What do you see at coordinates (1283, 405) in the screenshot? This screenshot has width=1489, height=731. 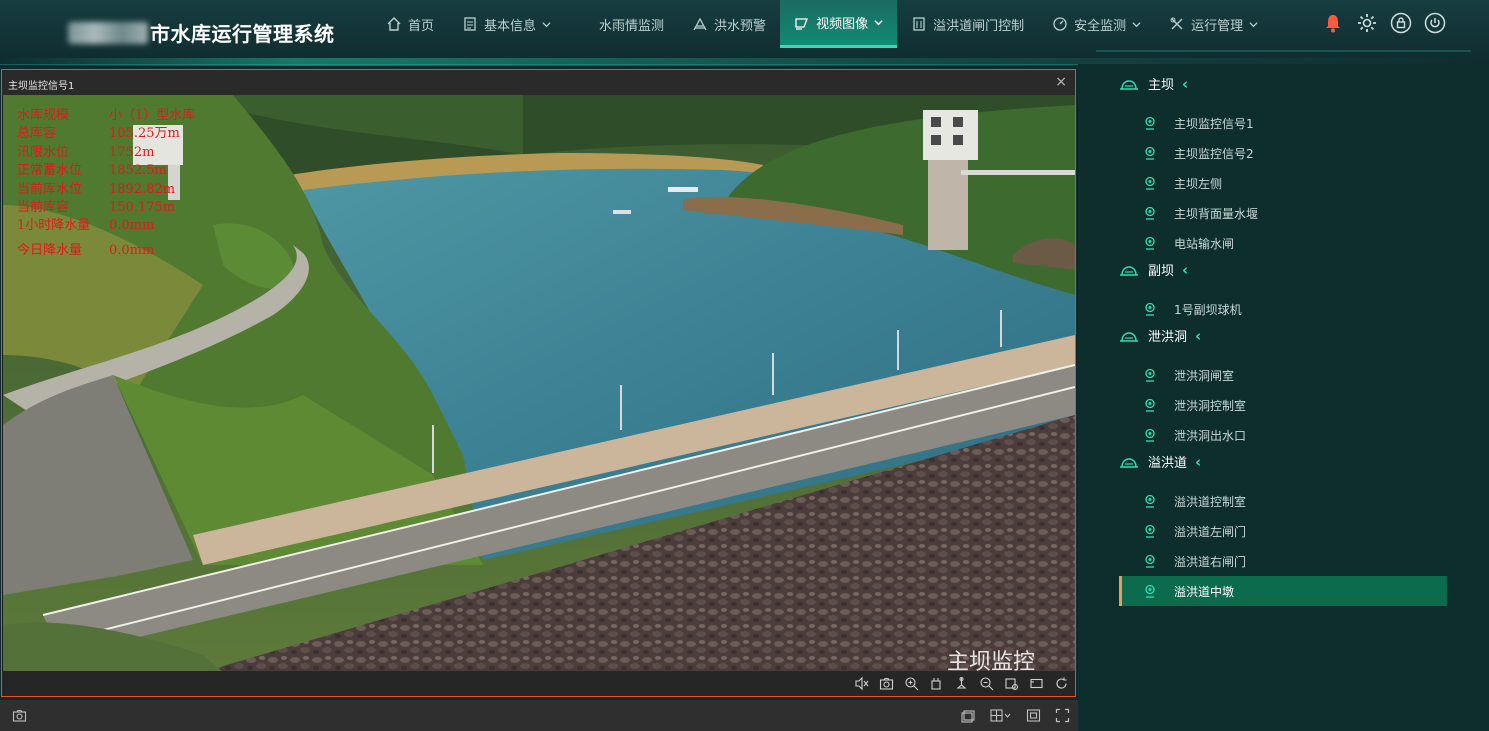 I see `tree-item-camera: 泄洪洞控制室` at bounding box center [1283, 405].